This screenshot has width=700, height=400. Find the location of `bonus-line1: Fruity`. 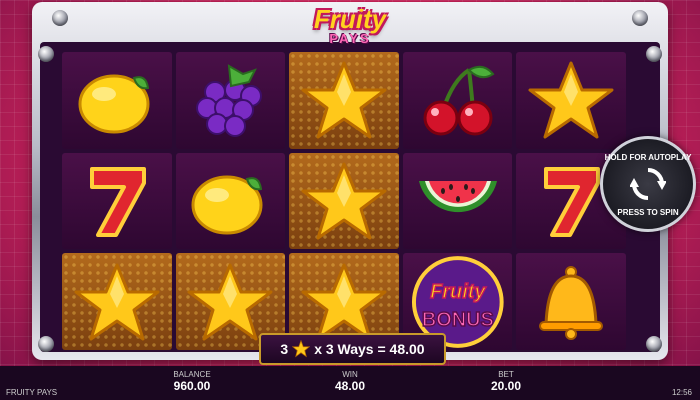

bonus-line1: Fruity is located at coordinates (458, 292).